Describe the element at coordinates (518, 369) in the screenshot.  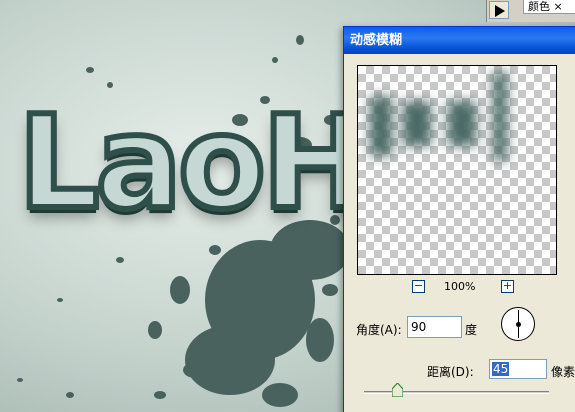
I see `distance-field: 45` at that location.